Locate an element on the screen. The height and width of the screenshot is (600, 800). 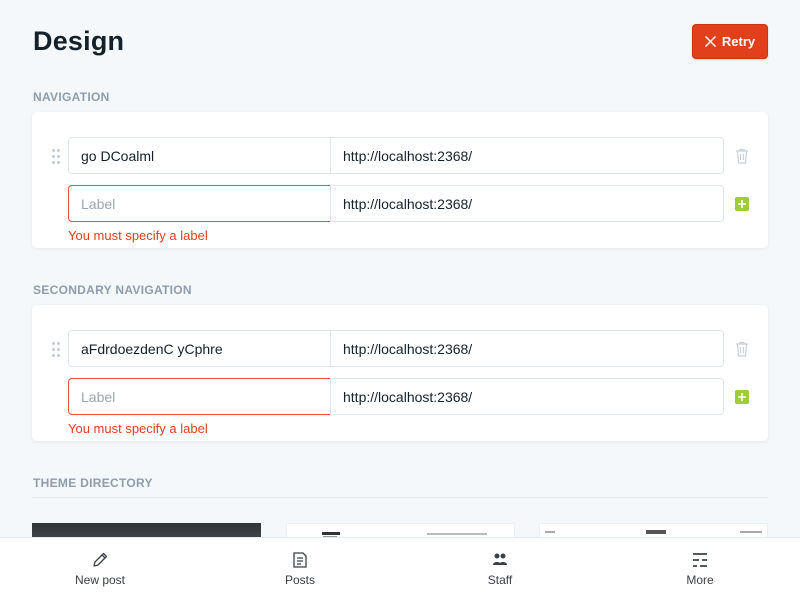
secondary-nav-item-label-input: aFdrdoezdenC yCphre is located at coordinates (199, 348).